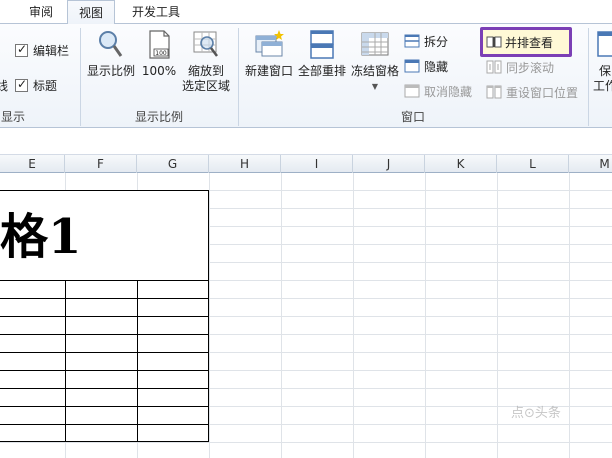 This screenshot has width=612, height=458. I want to click on dropdown-arrow-icon: ▼, so click(375, 86).